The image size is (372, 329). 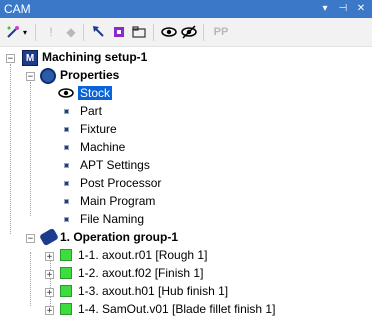 I want to click on property-label: Main Program, so click(x=118, y=201).